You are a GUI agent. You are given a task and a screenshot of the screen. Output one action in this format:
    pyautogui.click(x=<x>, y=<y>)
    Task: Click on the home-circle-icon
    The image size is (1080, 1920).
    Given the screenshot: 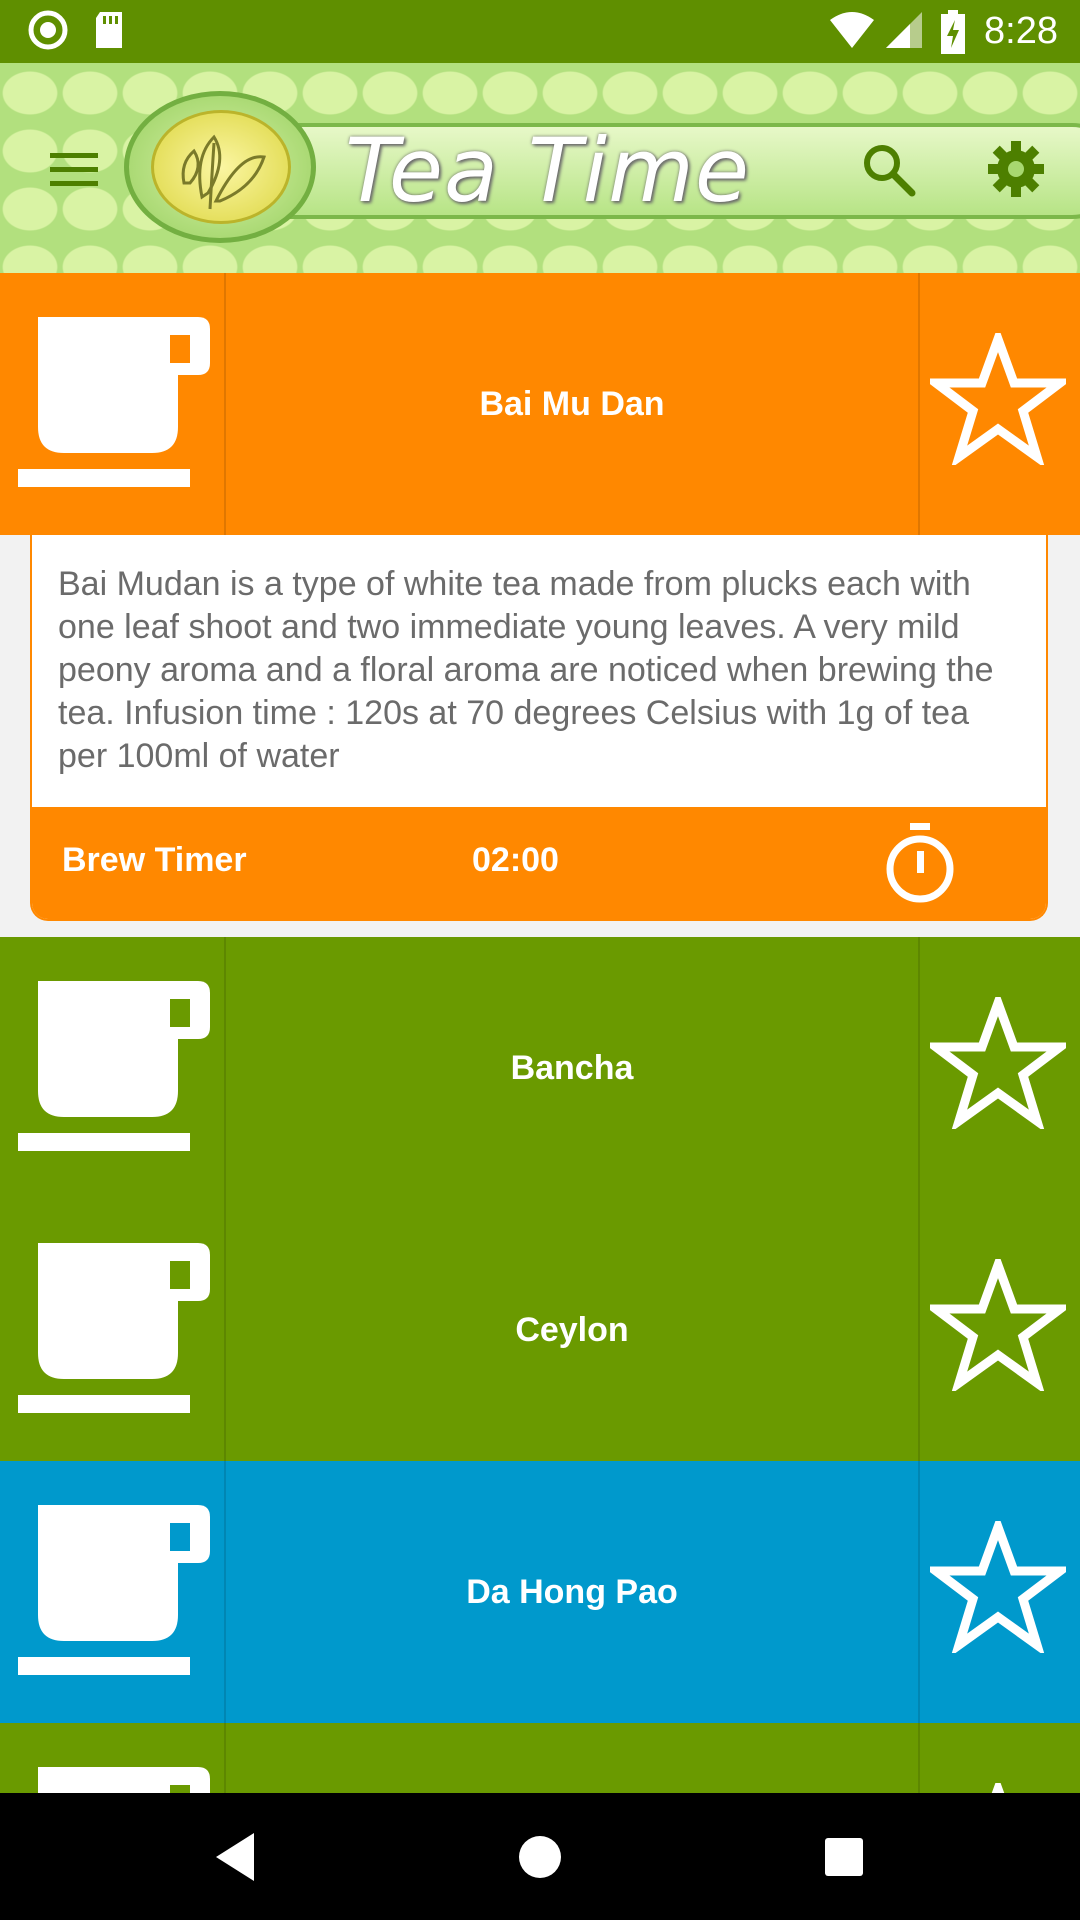 What is the action you would take?
    pyautogui.click(x=540, y=1857)
    